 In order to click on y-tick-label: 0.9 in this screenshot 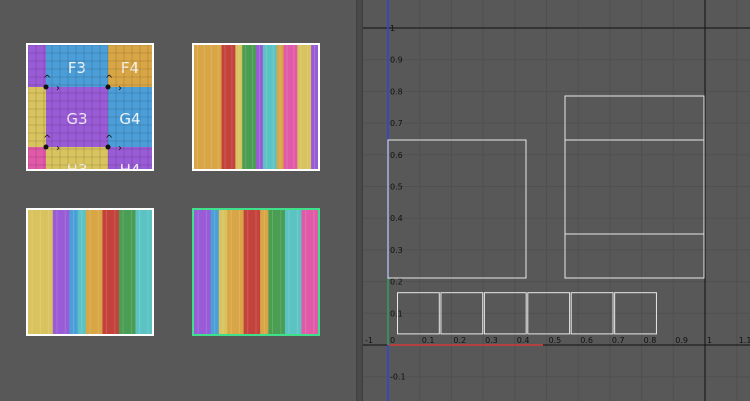, I will do `click(396, 60)`.